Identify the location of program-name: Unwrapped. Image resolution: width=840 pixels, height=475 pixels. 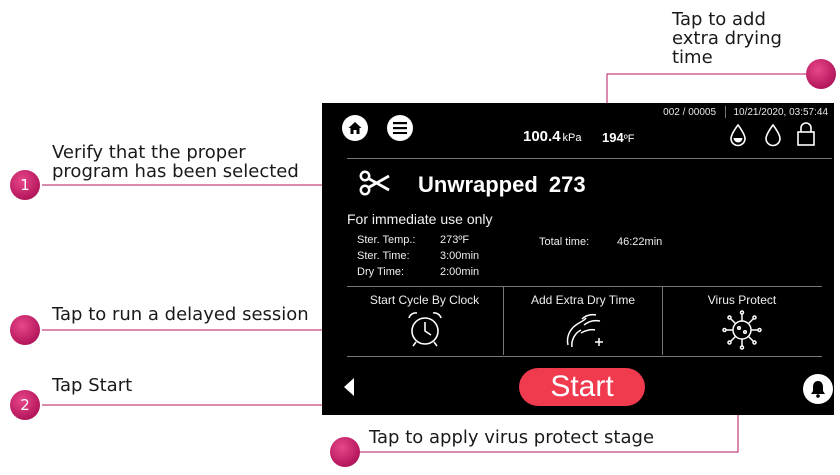
(478, 184).